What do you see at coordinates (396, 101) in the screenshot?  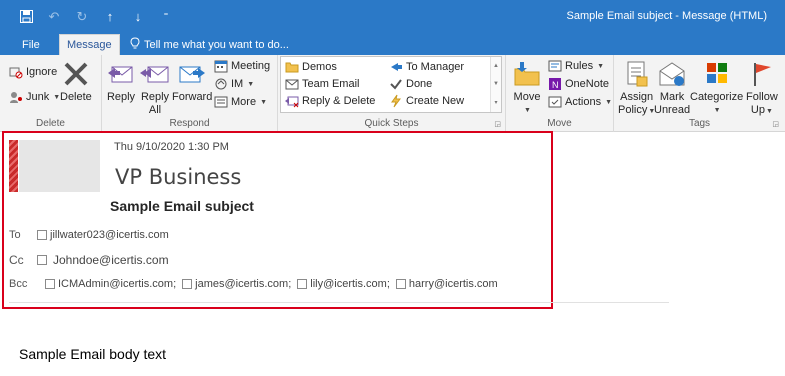 I see `lightning-icon` at bounding box center [396, 101].